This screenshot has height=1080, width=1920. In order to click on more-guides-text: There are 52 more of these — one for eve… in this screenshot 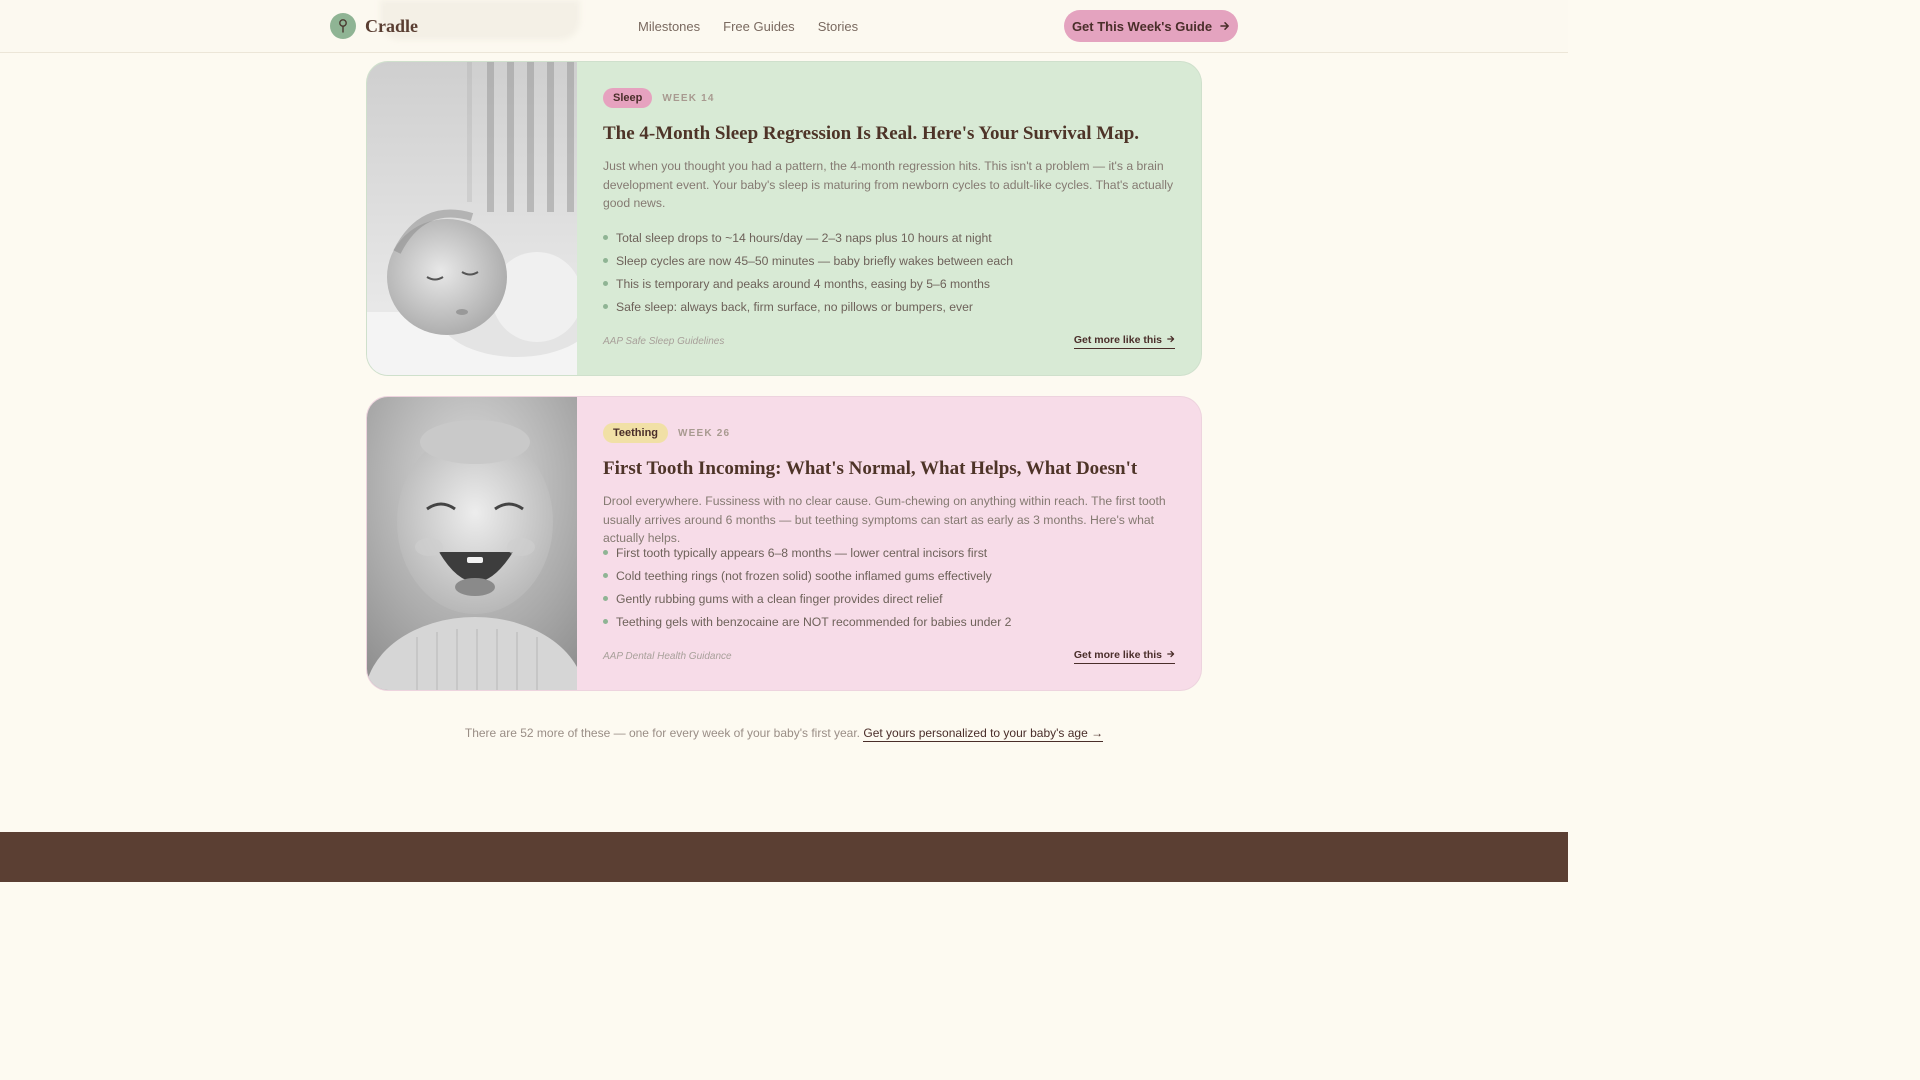, I will do `click(662, 733)`.